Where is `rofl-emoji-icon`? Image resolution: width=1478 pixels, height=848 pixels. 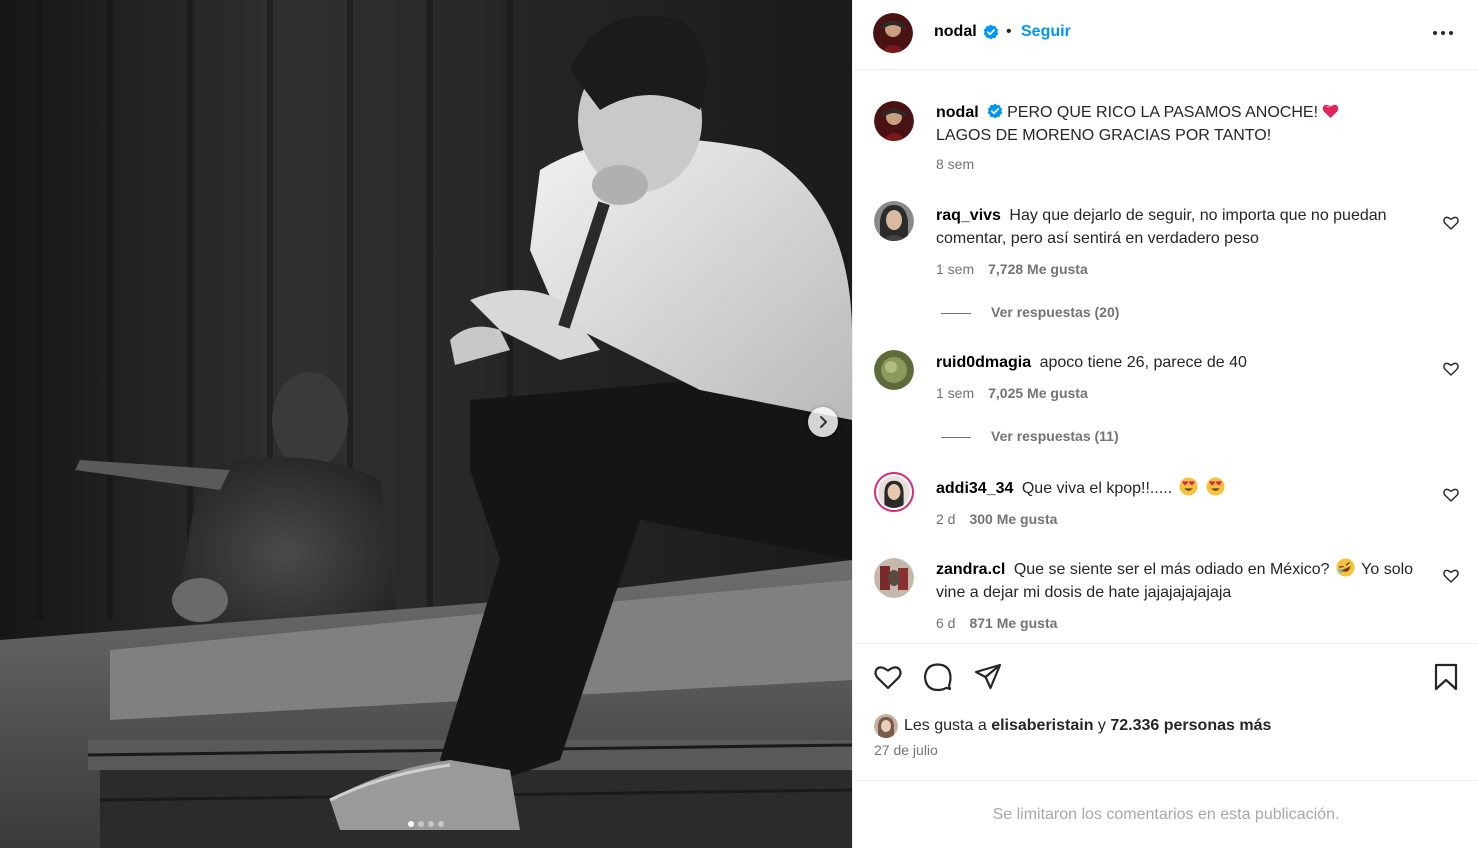 rofl-emoji-icon is located at coordinates (1345, 567).